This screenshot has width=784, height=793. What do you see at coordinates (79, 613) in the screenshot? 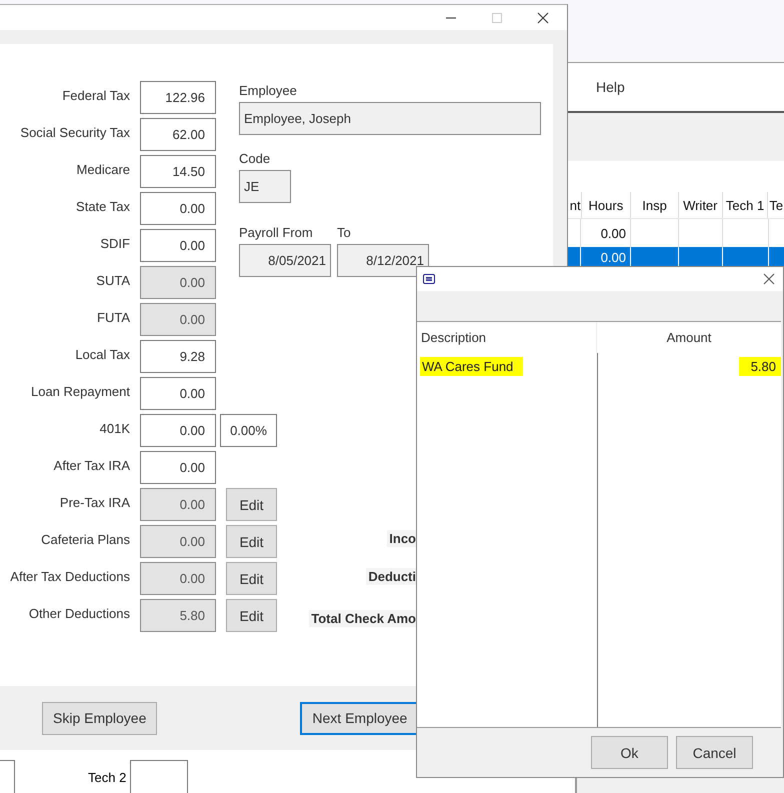
I see `field-label: Other Deductions` at bounding box center [79, 613].